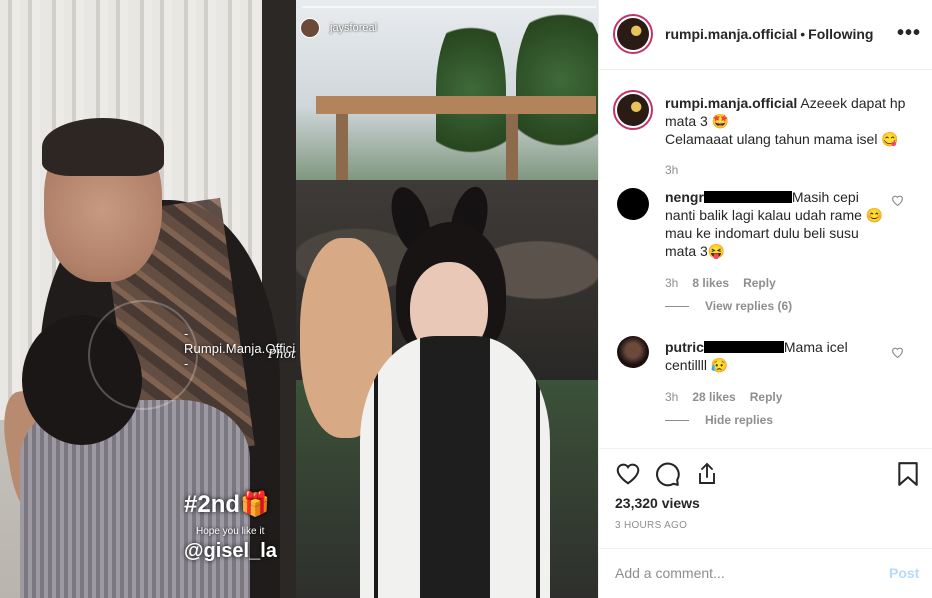 The height and width of the screenshot is (598, 932). I want to click on caption-text-2: Celamaaat ulang tahun mama isel 😋, so click(782, 139).